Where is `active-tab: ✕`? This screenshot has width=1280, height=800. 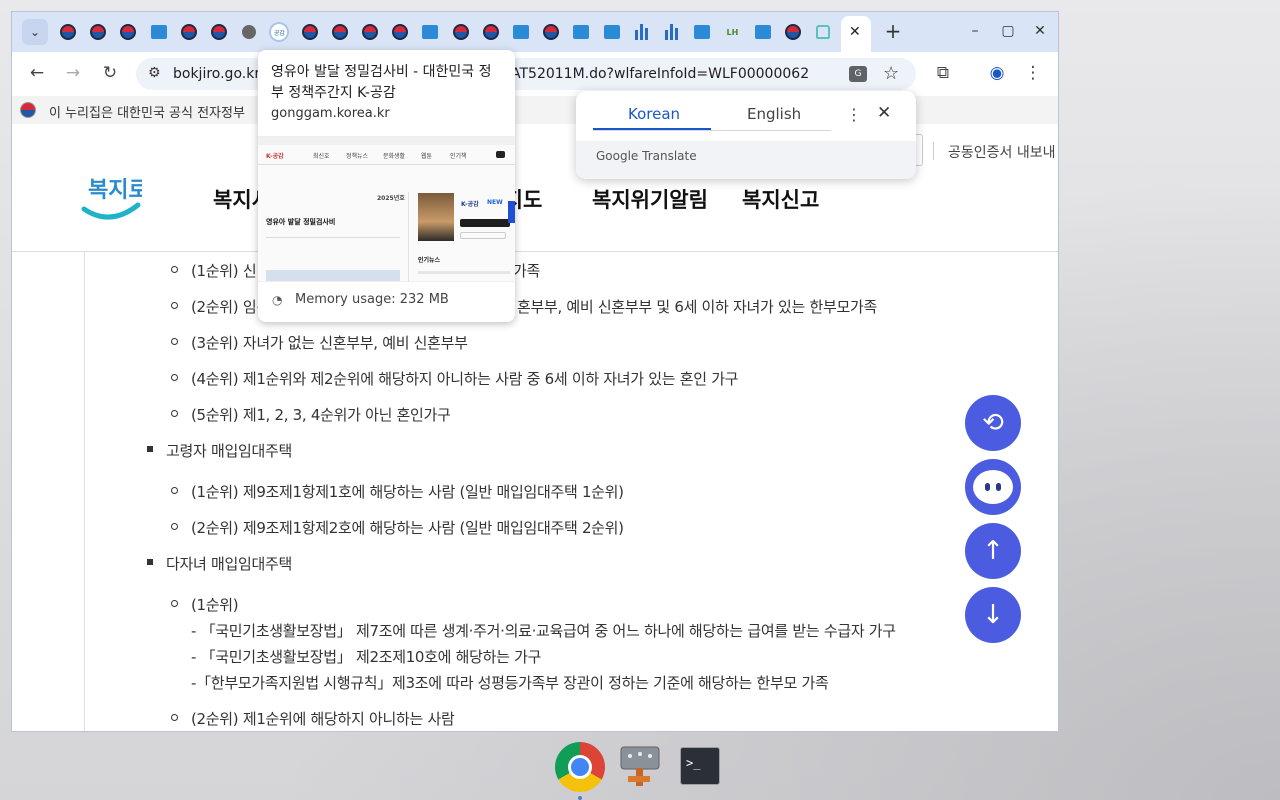
active-tab: ✕ is located at coordinates (856, 34).